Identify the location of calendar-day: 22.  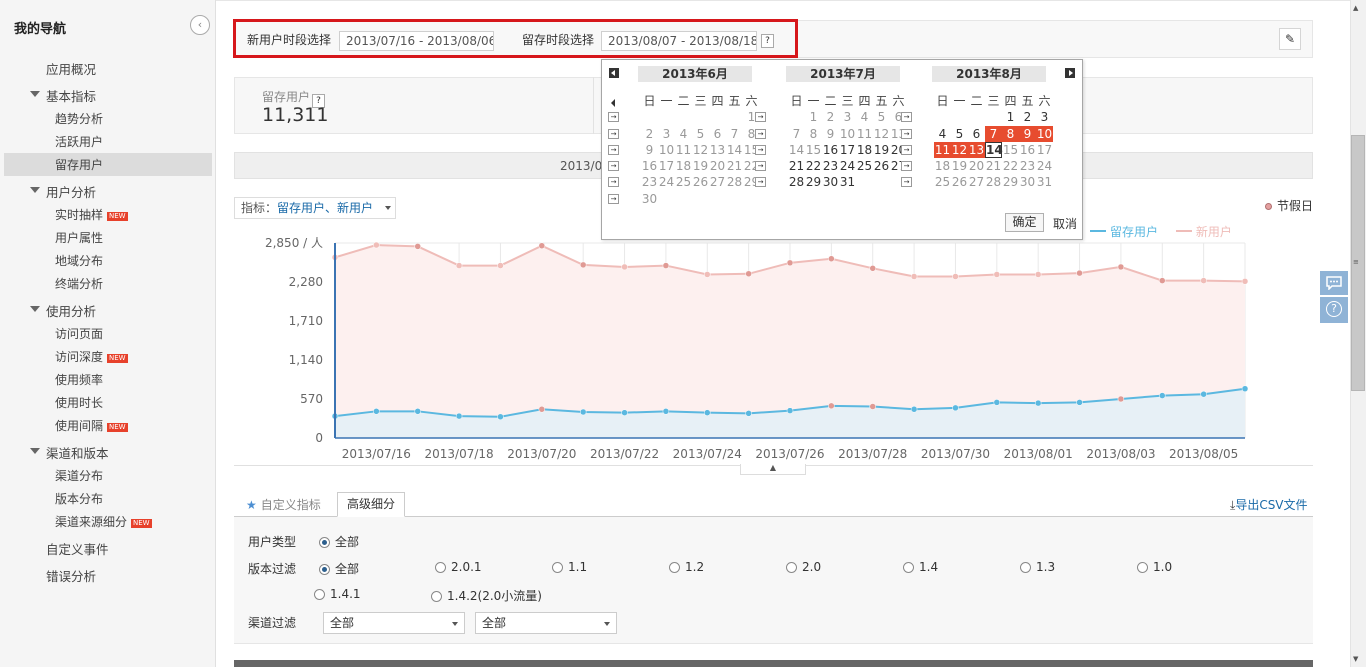
(1010, 166).